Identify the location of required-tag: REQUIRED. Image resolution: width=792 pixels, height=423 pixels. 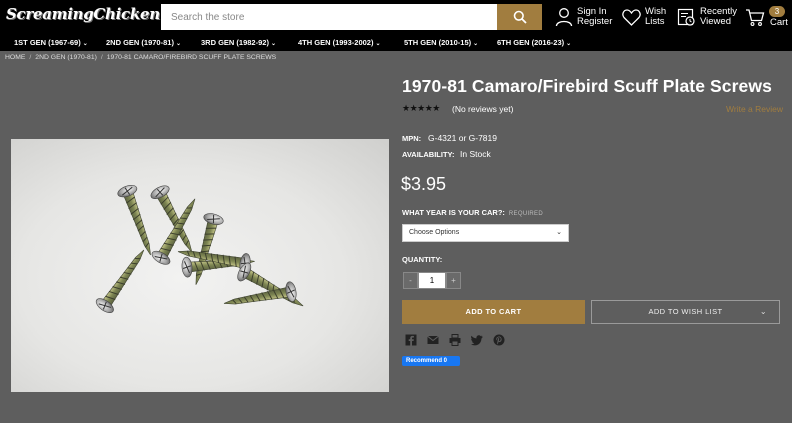
(525, 214).